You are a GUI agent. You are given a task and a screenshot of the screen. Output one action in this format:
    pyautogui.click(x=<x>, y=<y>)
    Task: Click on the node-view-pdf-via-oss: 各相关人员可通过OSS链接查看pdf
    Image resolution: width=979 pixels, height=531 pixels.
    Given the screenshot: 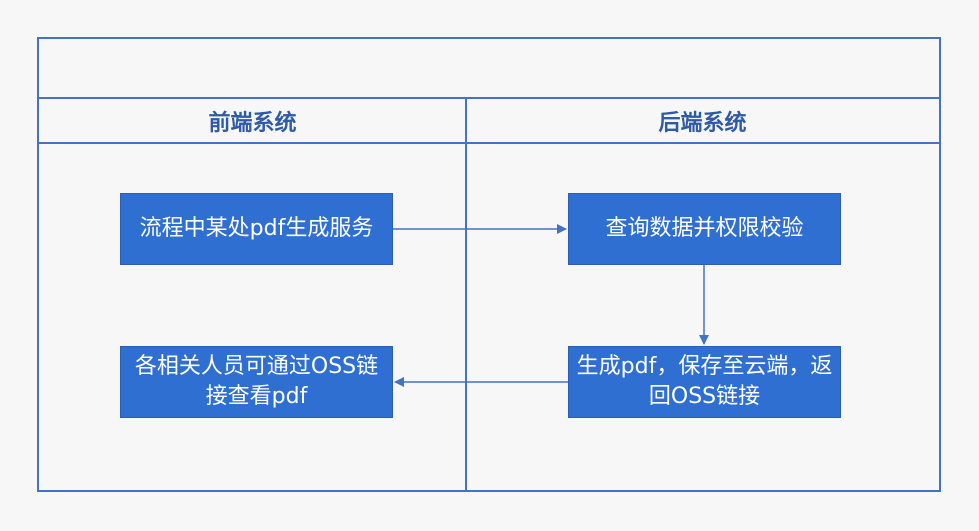 What is the action you would take?
    pyautogui.click(x=256, y=382)
    